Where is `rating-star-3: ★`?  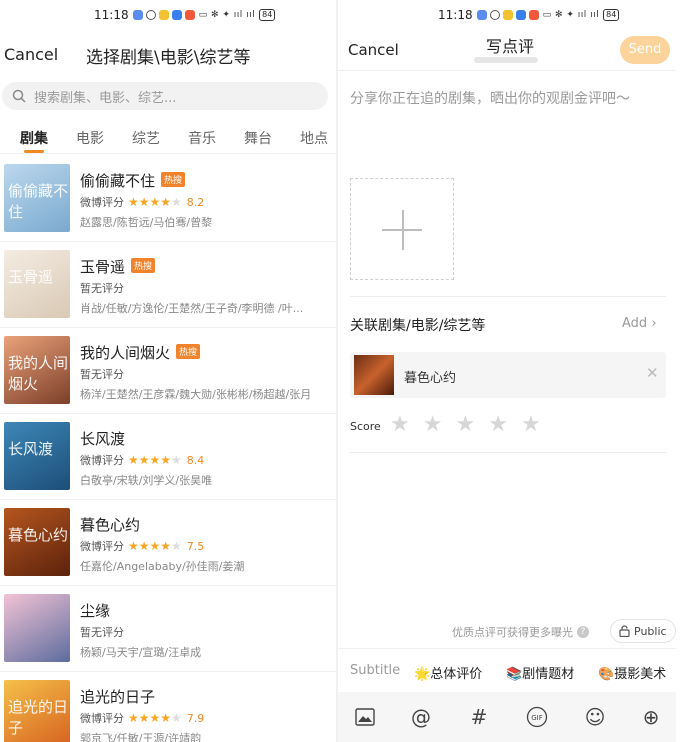
rating-star-3: ★ is located at coordinates (465, 425).